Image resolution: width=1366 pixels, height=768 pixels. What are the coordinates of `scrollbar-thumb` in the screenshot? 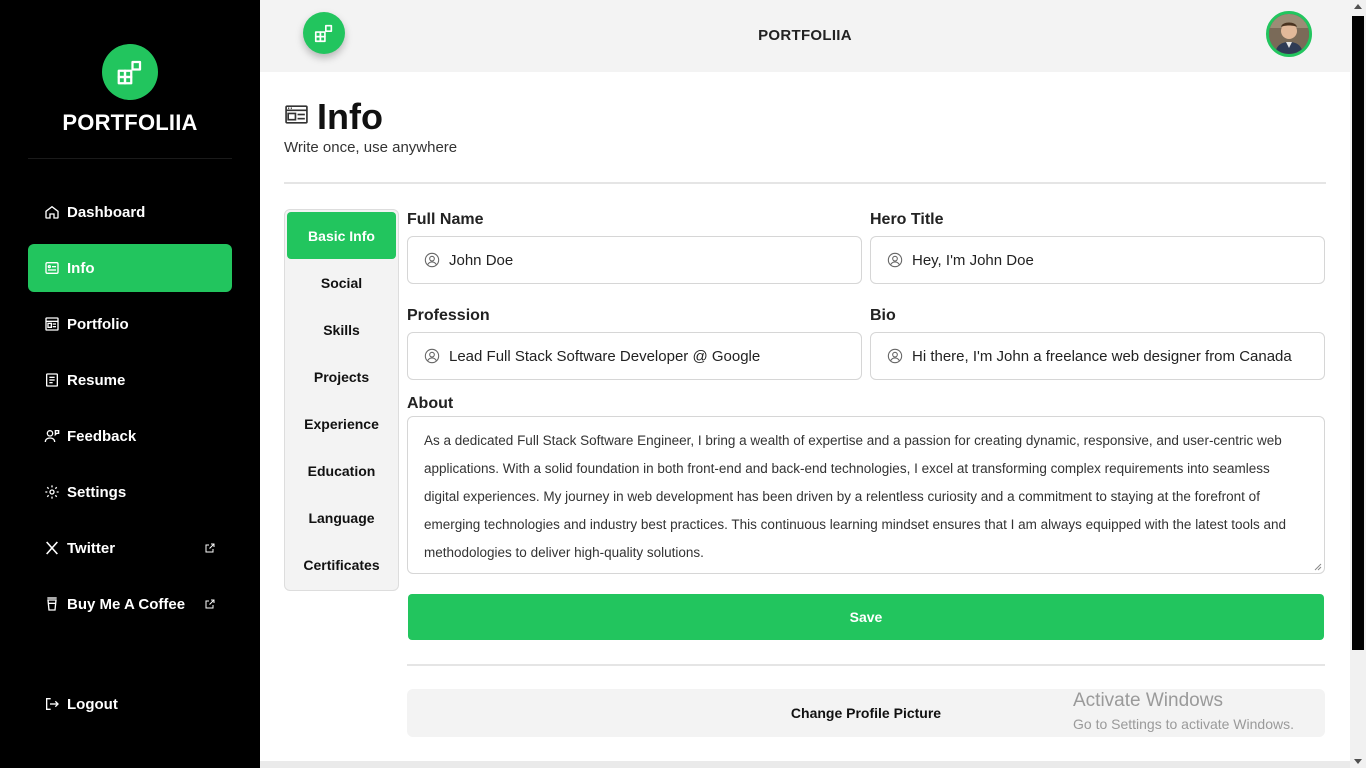 It's located at (1358, 333).